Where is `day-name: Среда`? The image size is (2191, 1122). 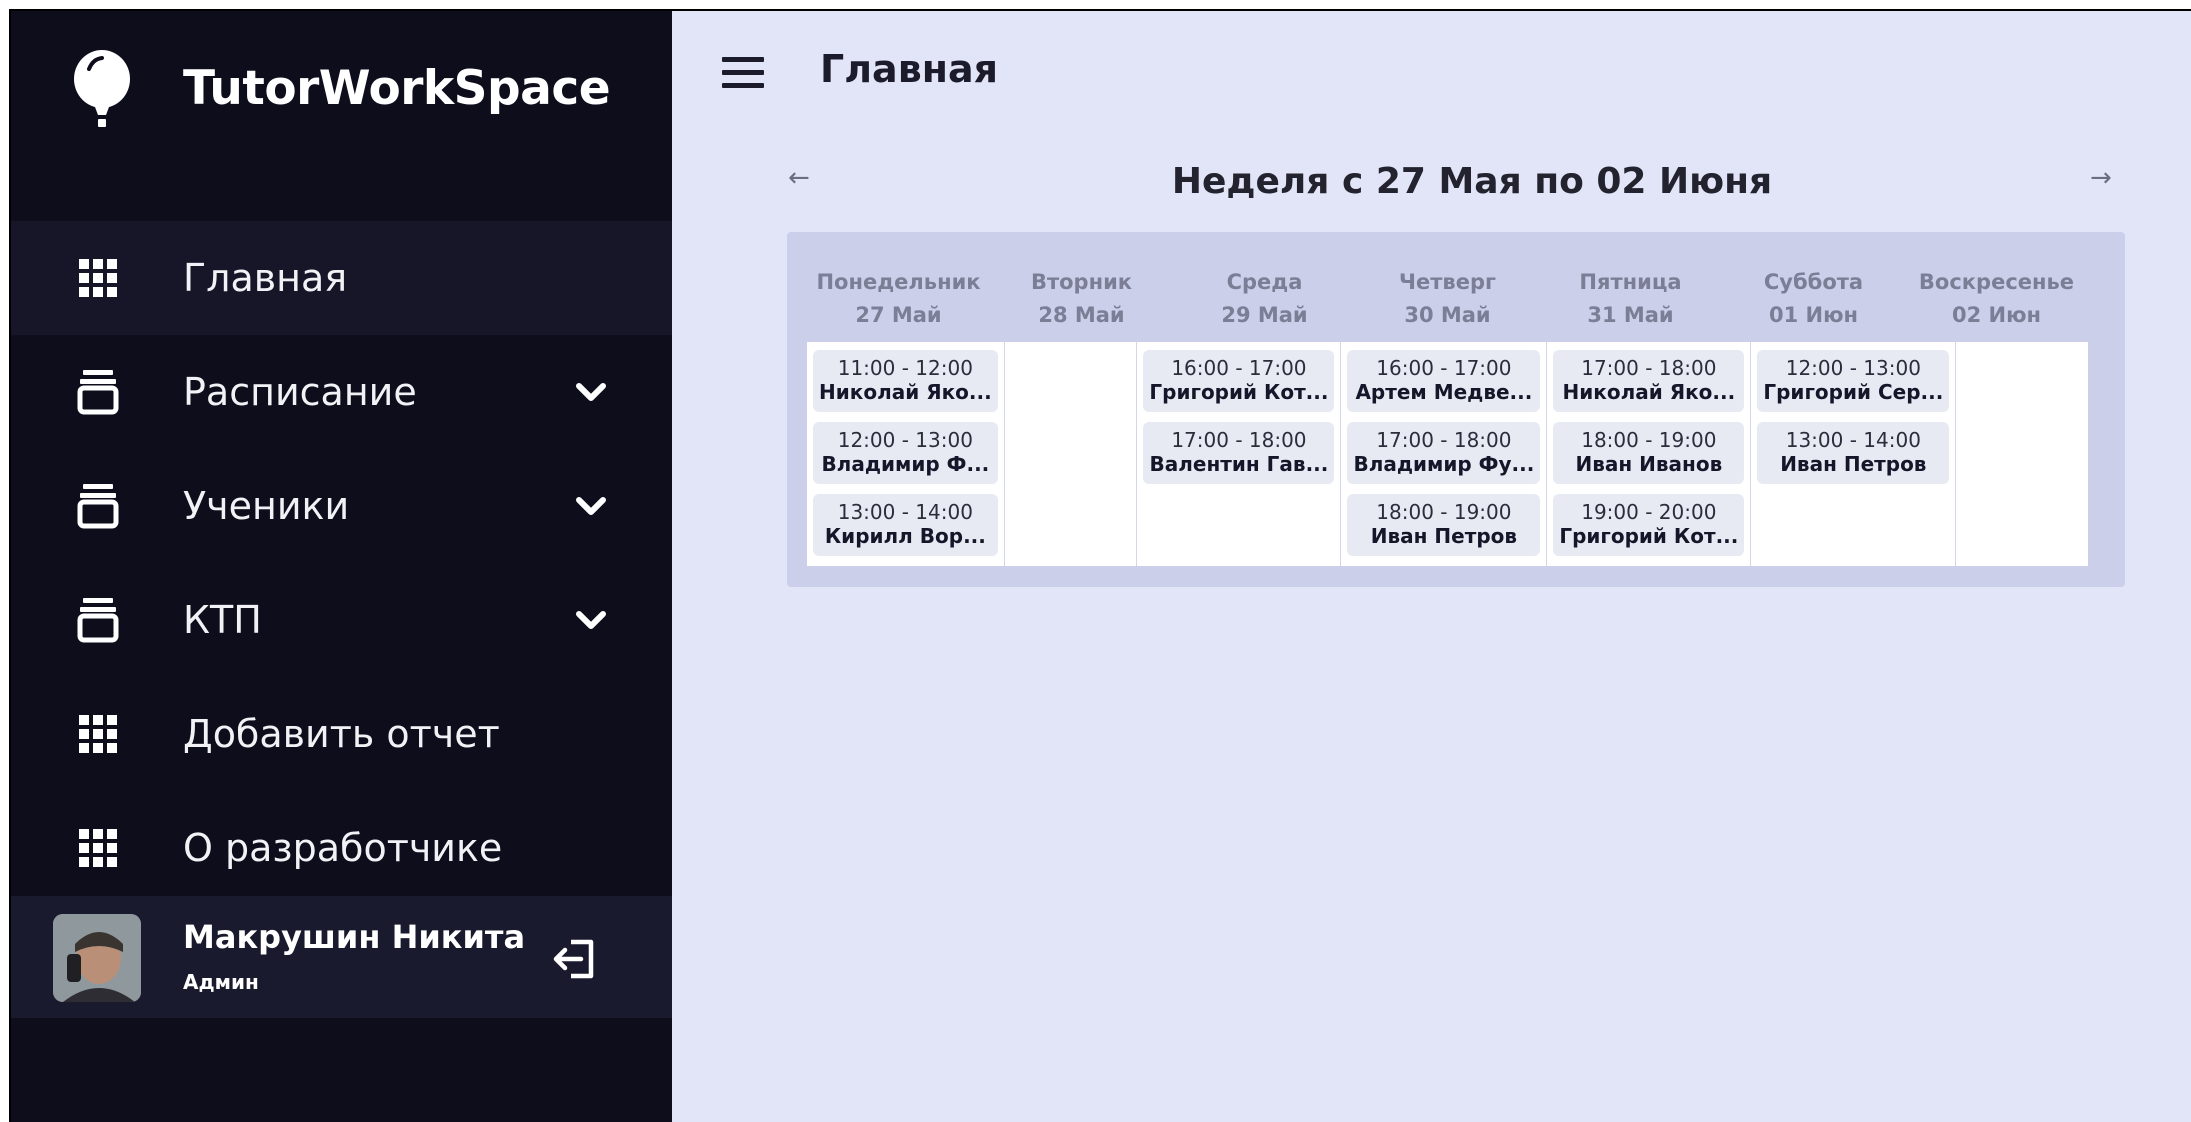 day-name: Среда is located at coordinates (1264, 282).